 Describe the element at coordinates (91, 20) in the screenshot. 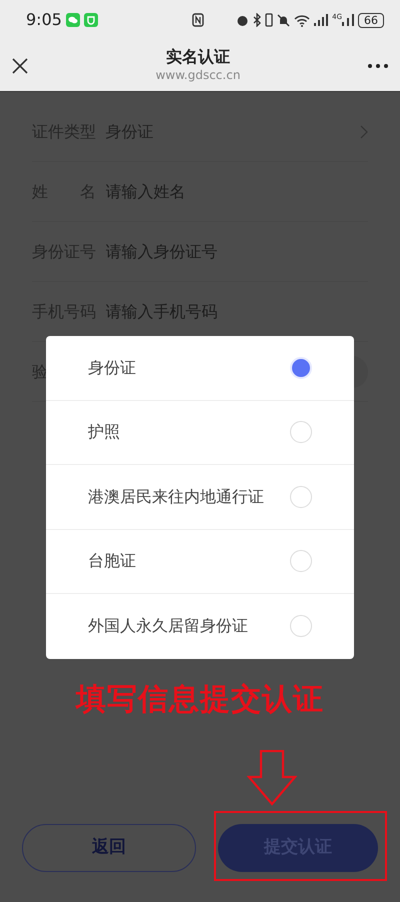

I see `shield-app-icon` at that location.